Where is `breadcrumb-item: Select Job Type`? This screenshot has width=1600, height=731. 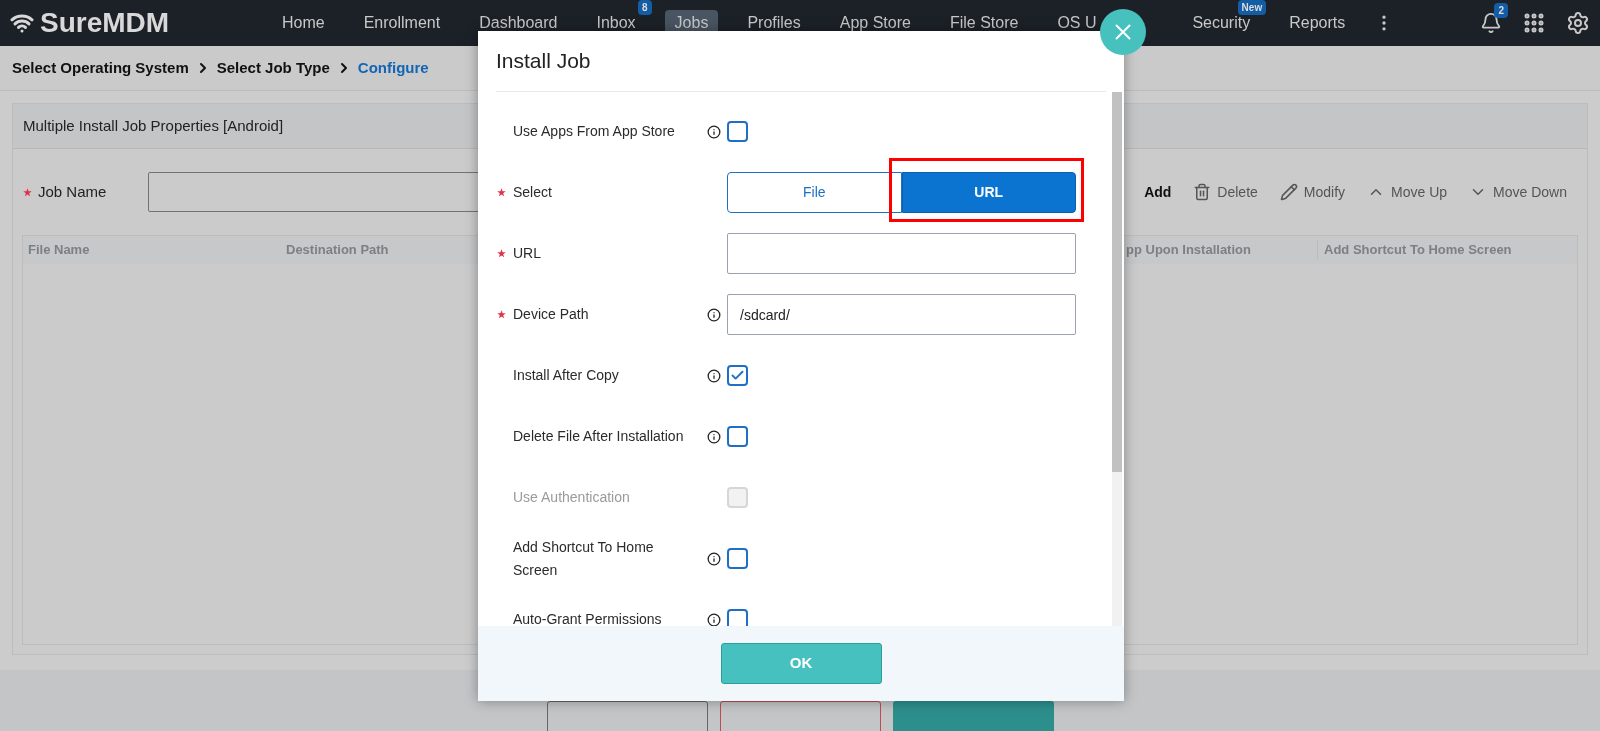
breadcrumb-item: Select Job Type is located at coordinates (273, 68).